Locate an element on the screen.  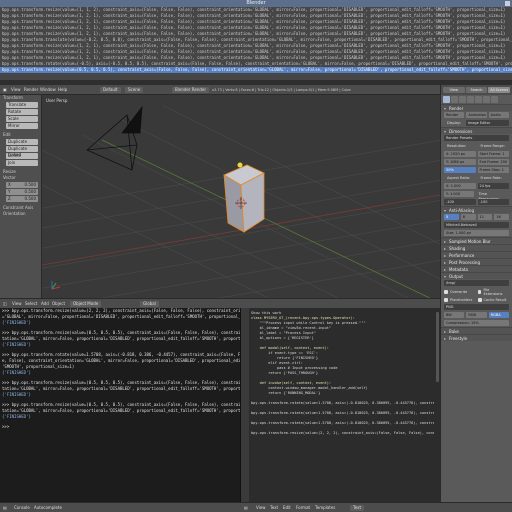
render-button: Render is located at coordinates (454, 115).